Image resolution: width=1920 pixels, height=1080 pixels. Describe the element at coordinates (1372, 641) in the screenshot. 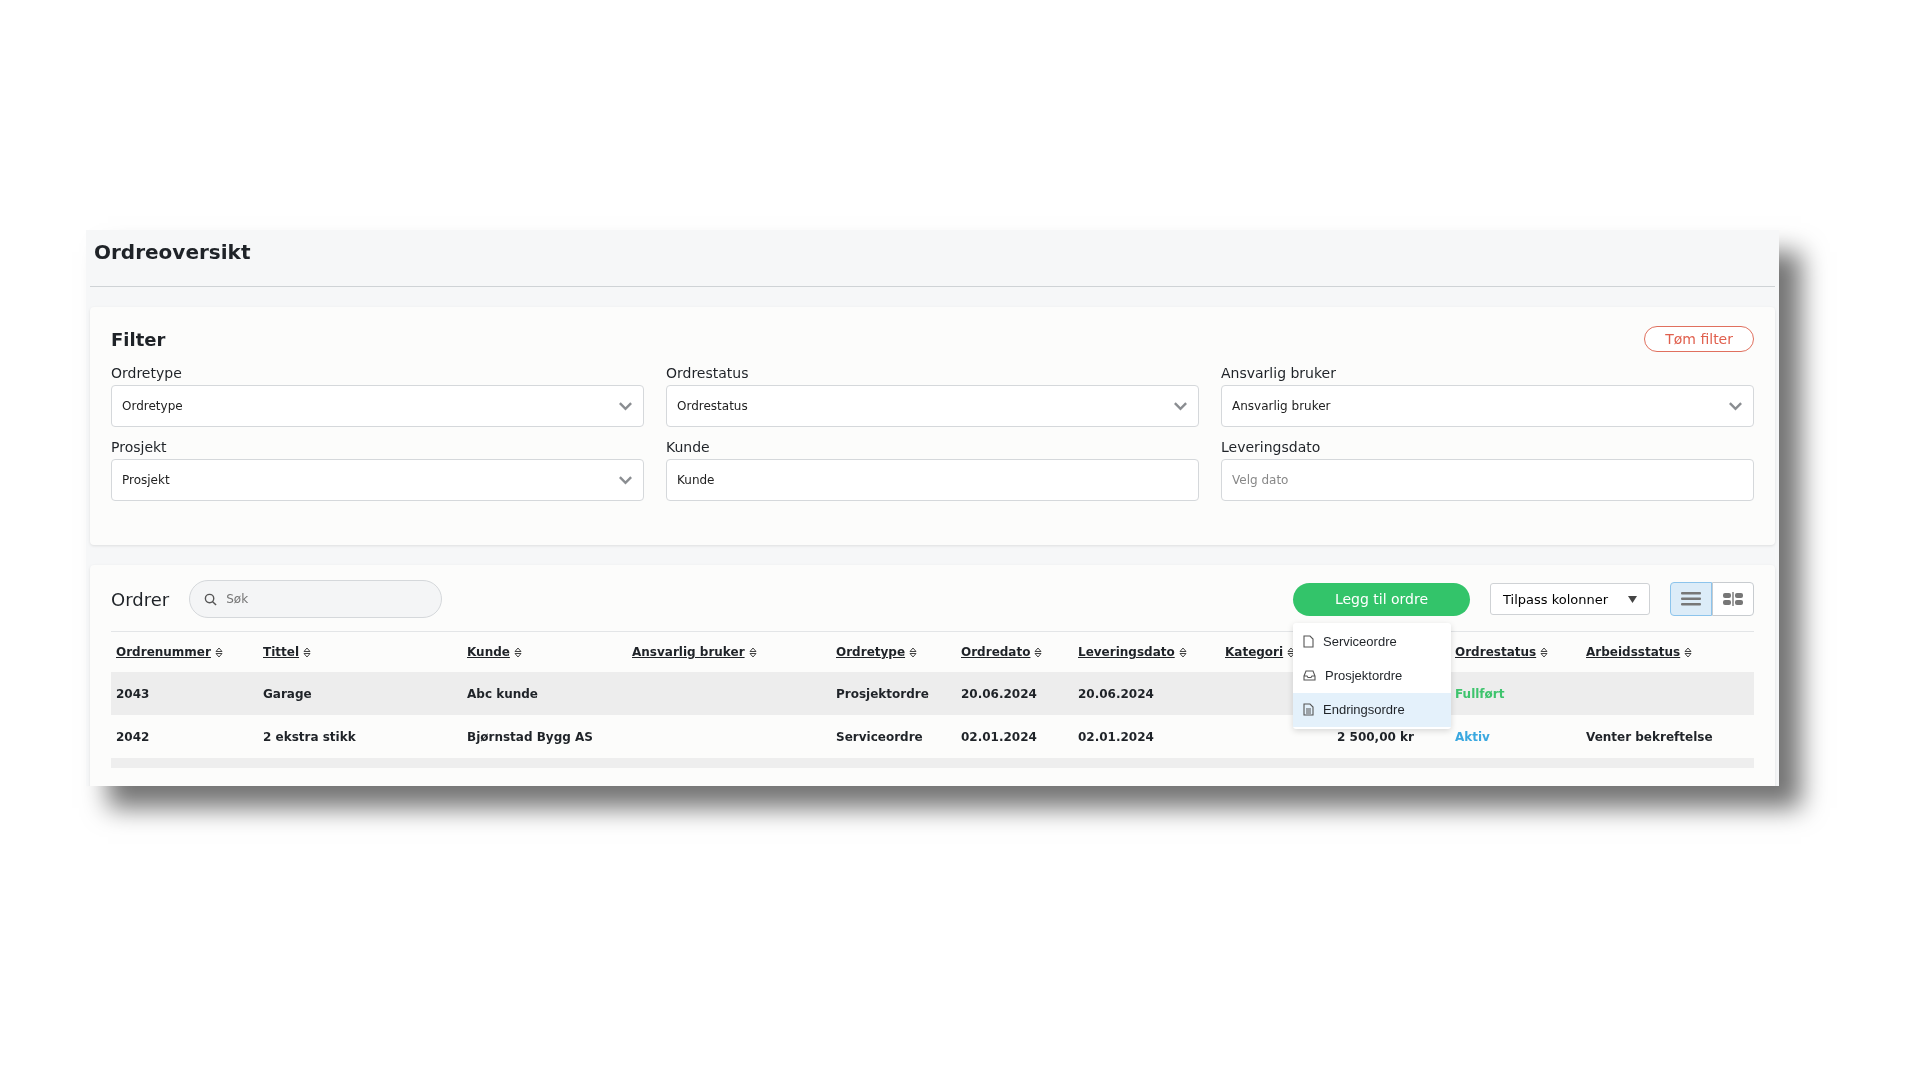

I see `menu-item: Serviceordre` at that location.